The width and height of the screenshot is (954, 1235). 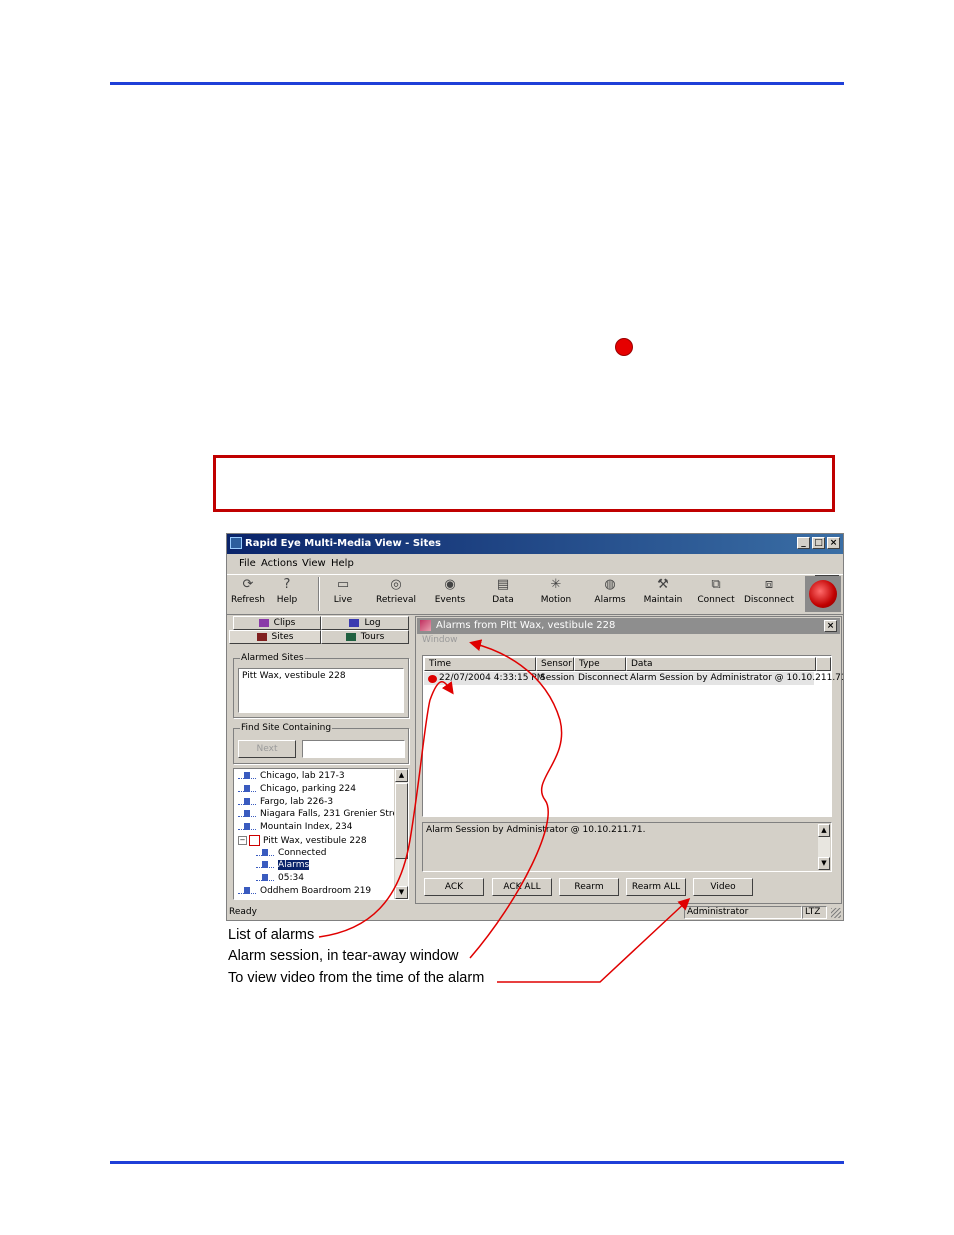 I want to click on callout-arrows, so click(x=504, y=811).